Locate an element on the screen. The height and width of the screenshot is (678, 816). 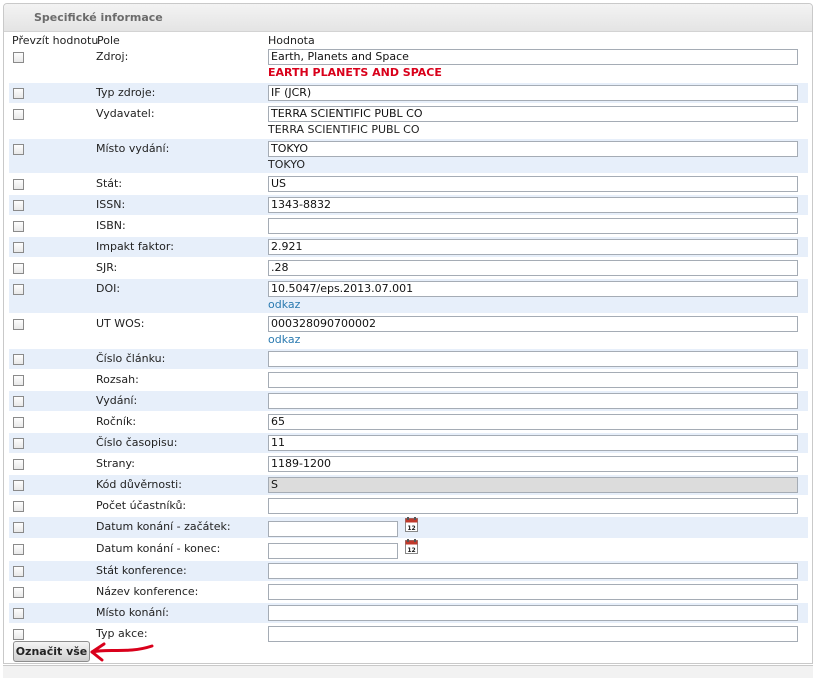
field-label: Stát konference: is located at coordinates (141, 570).